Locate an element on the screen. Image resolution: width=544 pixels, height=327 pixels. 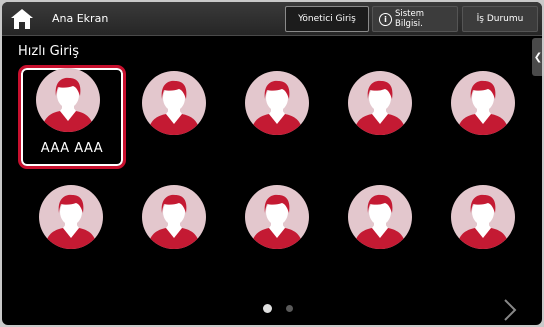
system-info-button: i Sistem Bilgisi. is located at coordinates (415, 19).